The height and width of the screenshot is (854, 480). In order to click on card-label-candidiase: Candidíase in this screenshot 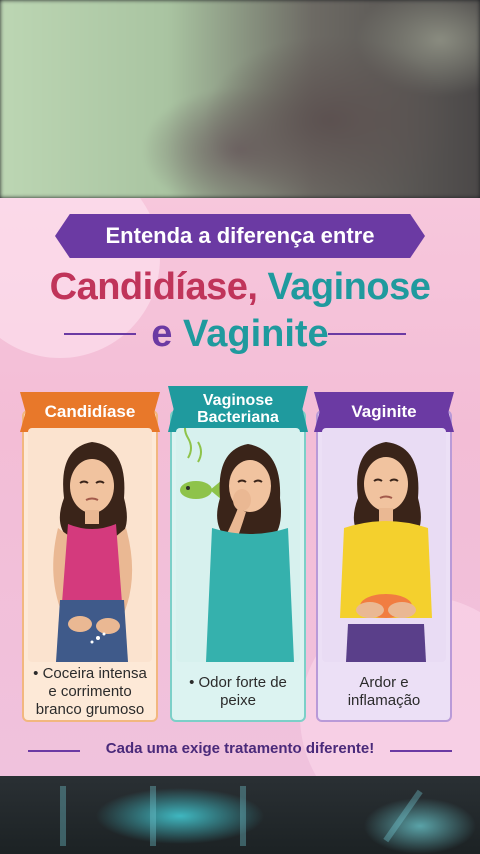, I will do `click(90, 412)`.